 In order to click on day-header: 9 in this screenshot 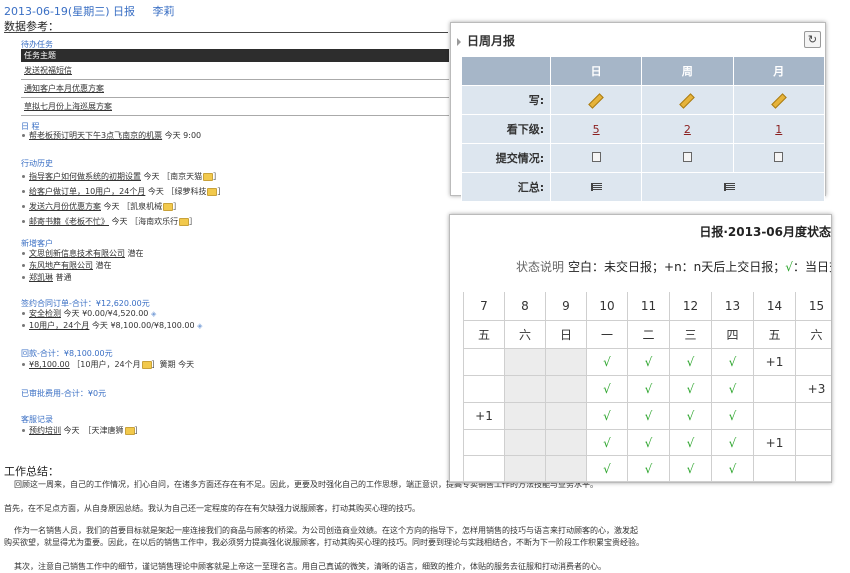, I will do `click(566, 306)`.